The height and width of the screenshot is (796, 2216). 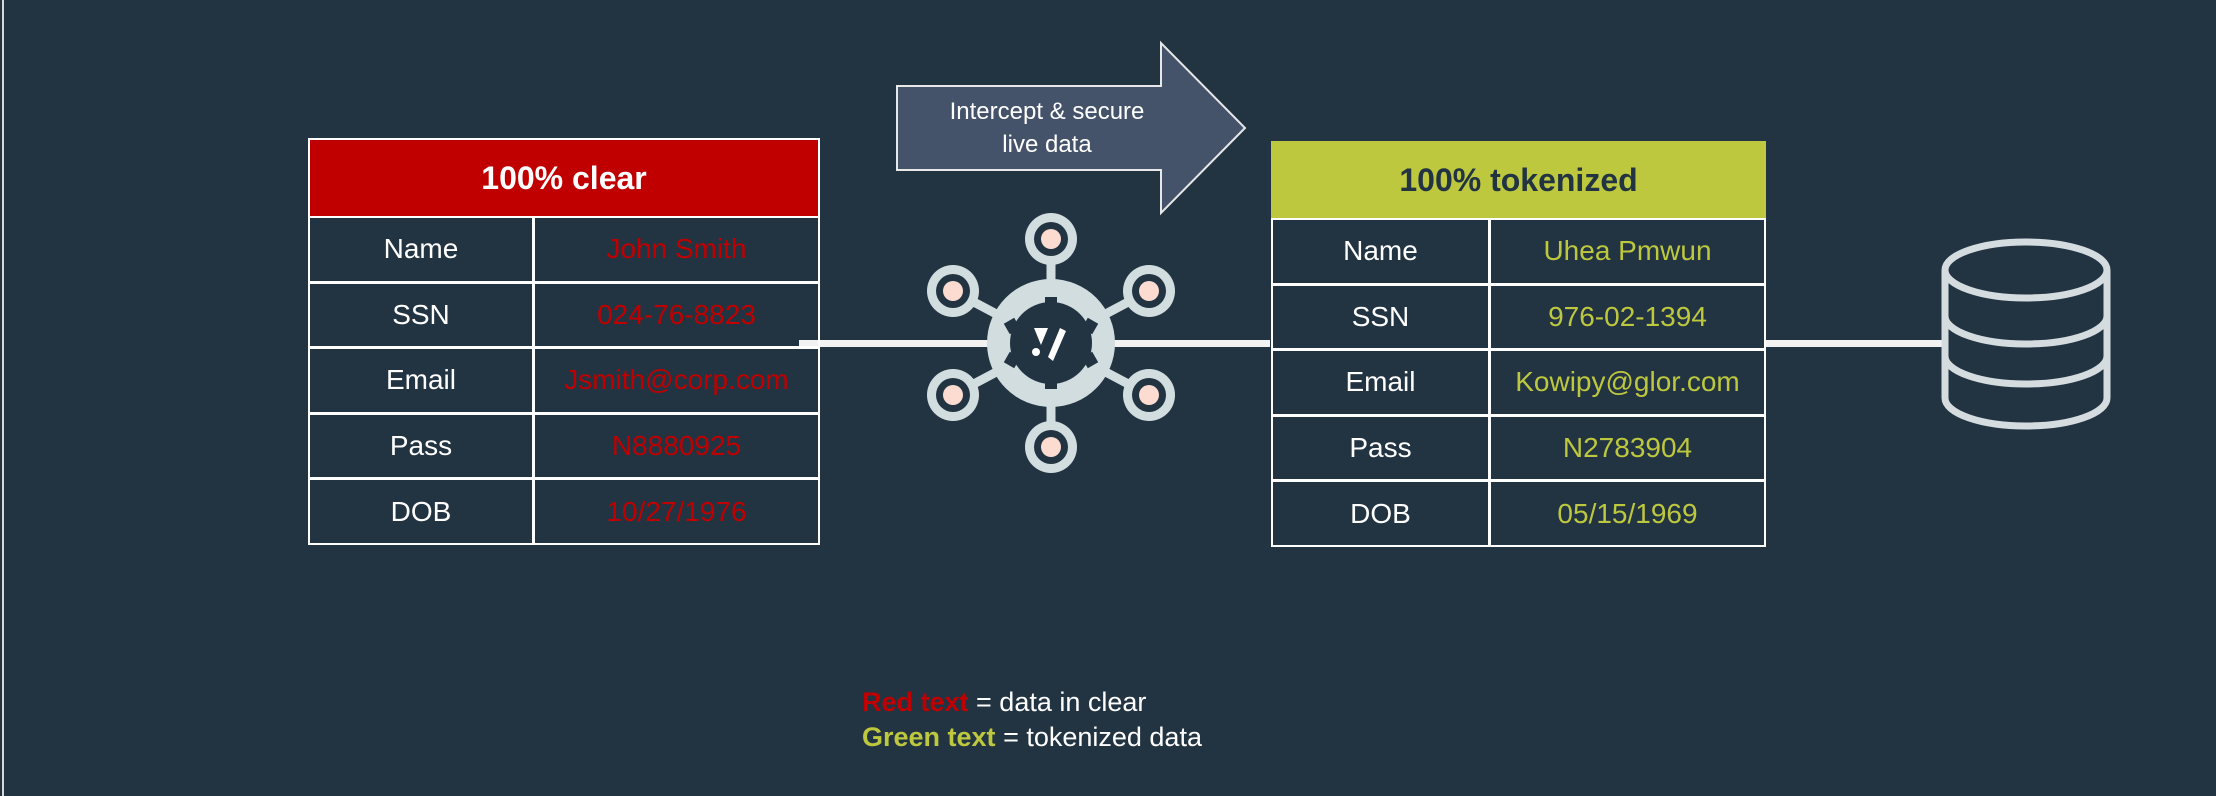 I want to click on legend-green-key: Green text, so click(x=929, y=737).